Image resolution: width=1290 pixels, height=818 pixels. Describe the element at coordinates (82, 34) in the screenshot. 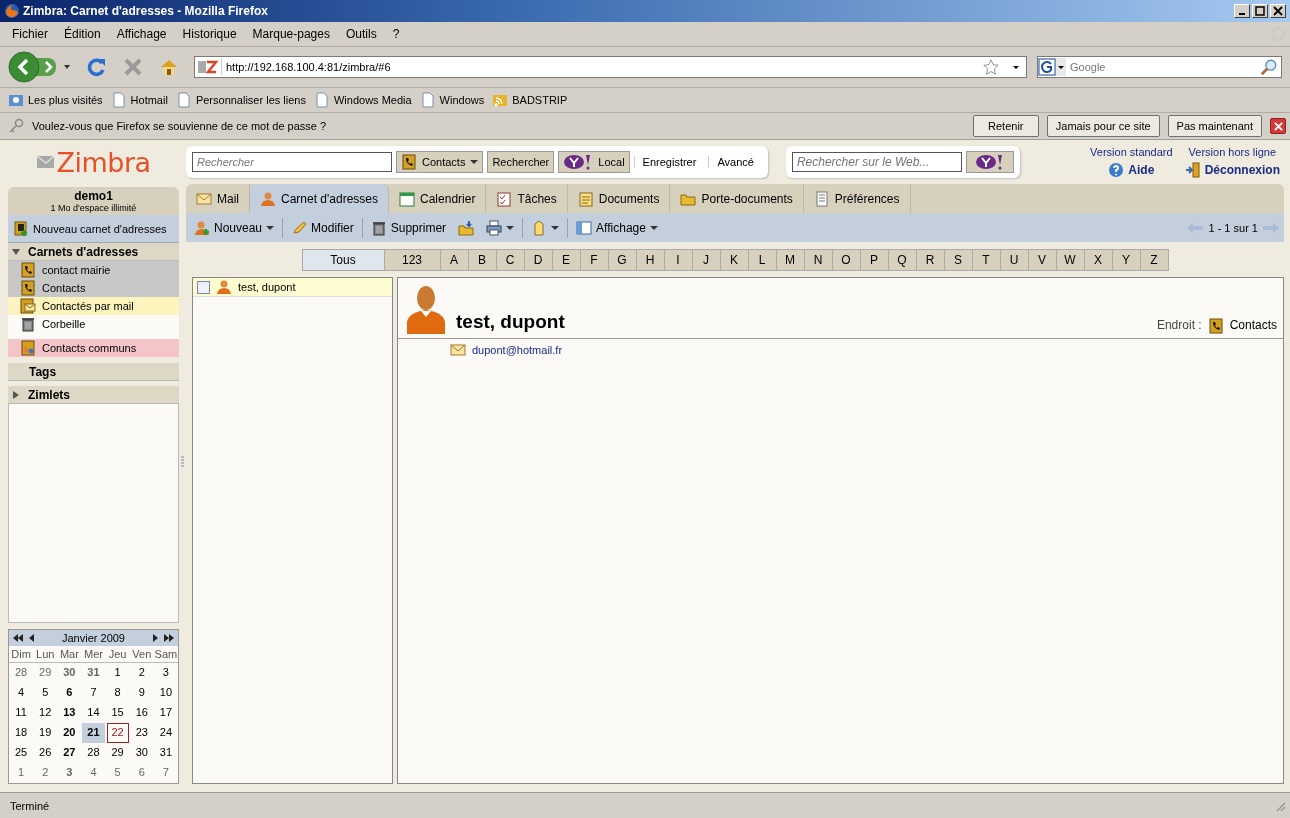

I see `menu-item: Édition` at that location.